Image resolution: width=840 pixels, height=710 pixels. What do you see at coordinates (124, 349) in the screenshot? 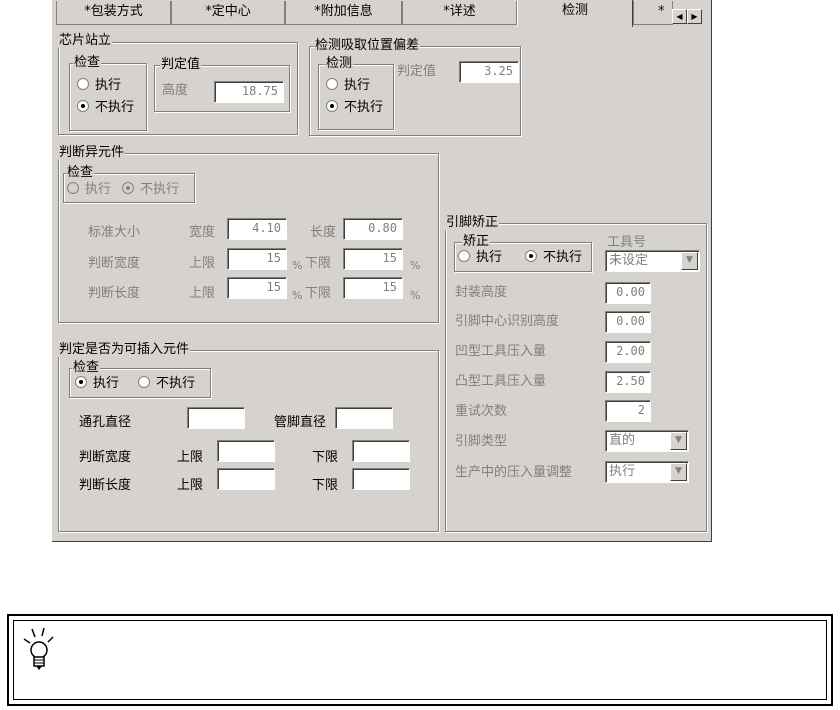
I see `insert-title: 判定是否为可插入元件` at bounding box center [124, 349].